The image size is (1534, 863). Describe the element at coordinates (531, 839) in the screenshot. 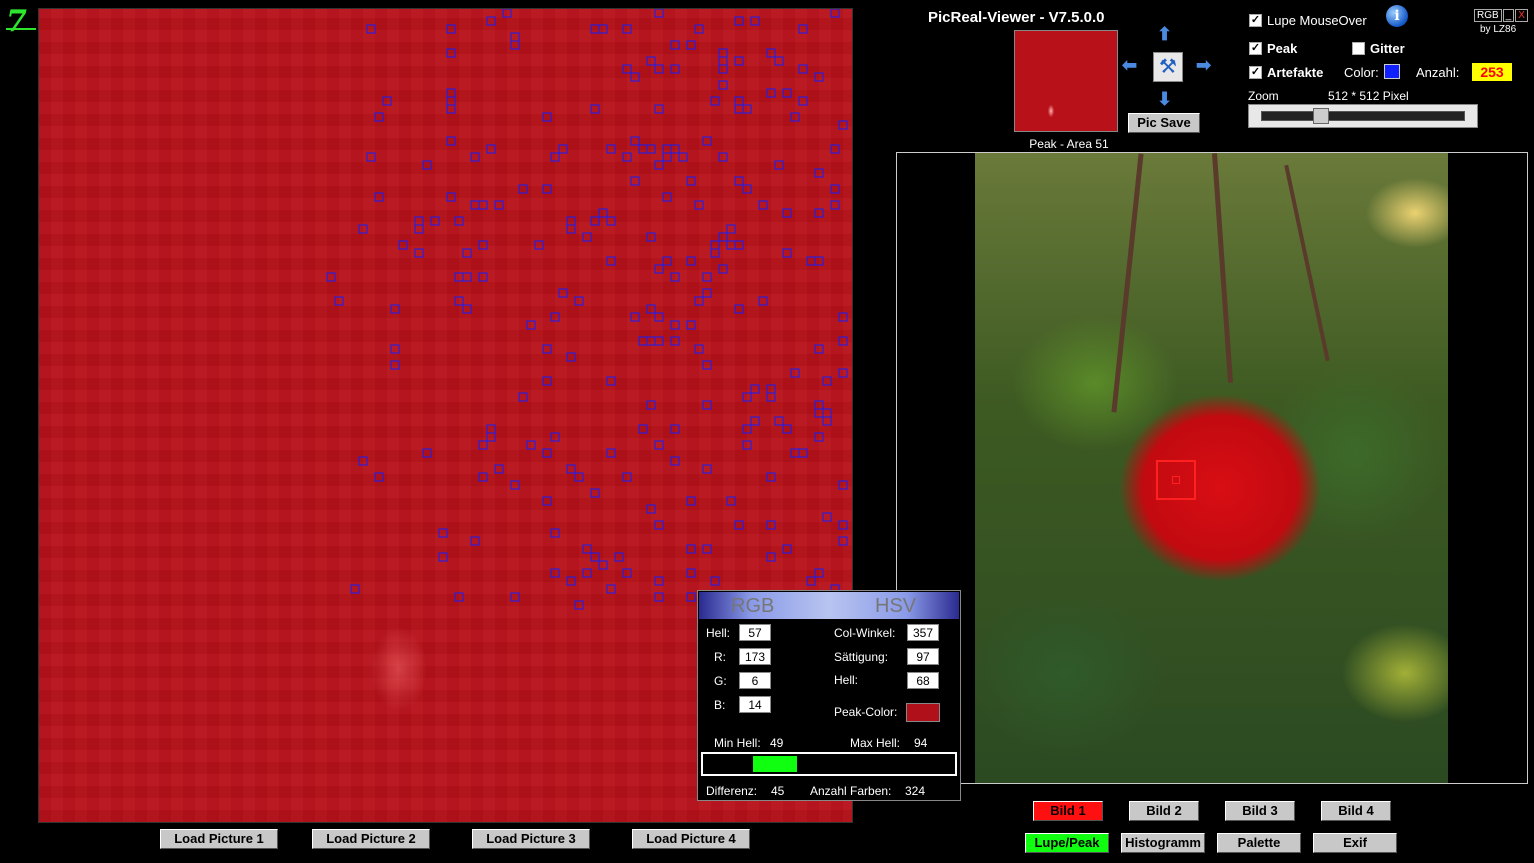

I see `load-picture-3-button: Load Picture 3` at that location.